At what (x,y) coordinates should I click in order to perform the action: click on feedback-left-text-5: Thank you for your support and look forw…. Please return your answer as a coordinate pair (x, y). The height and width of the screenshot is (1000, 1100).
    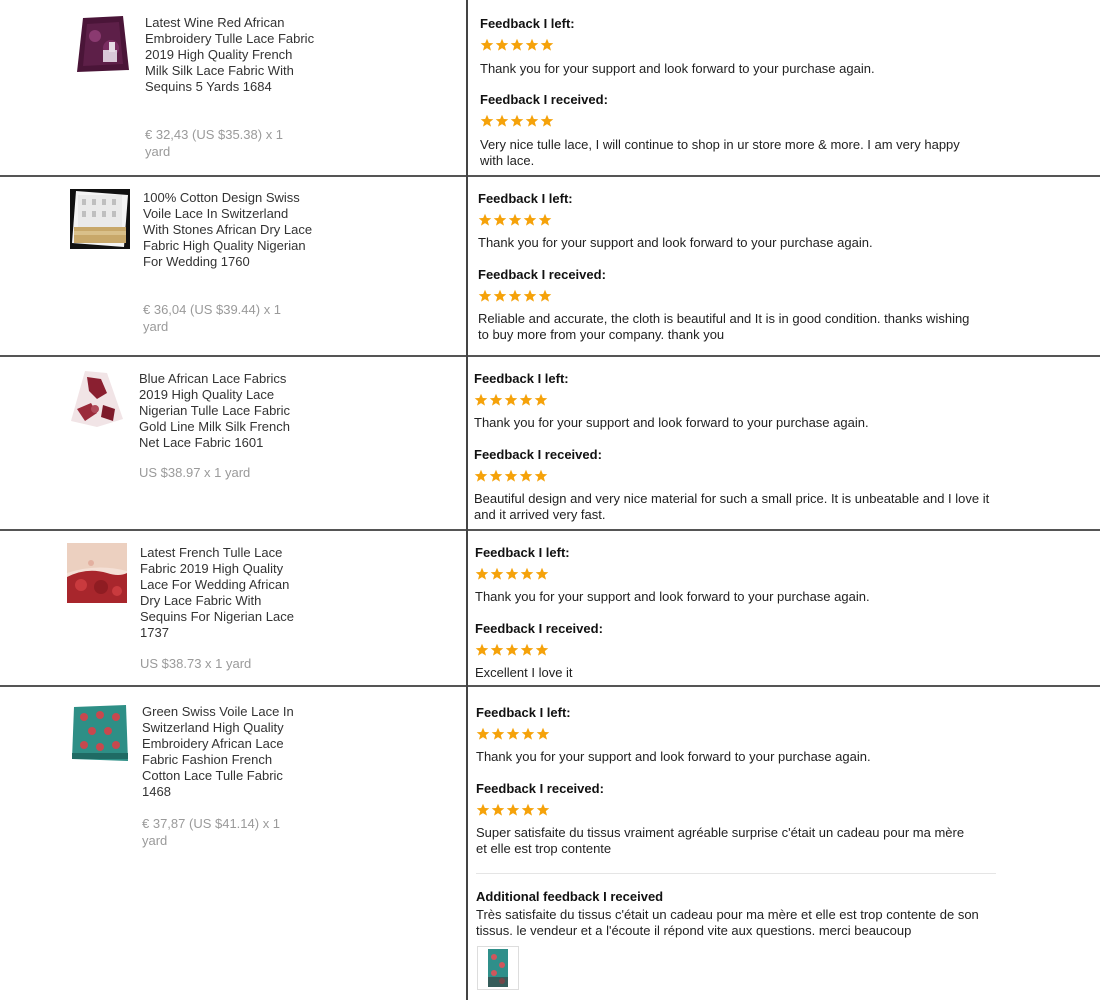
    Looking at the image, I should click on (673, 756).